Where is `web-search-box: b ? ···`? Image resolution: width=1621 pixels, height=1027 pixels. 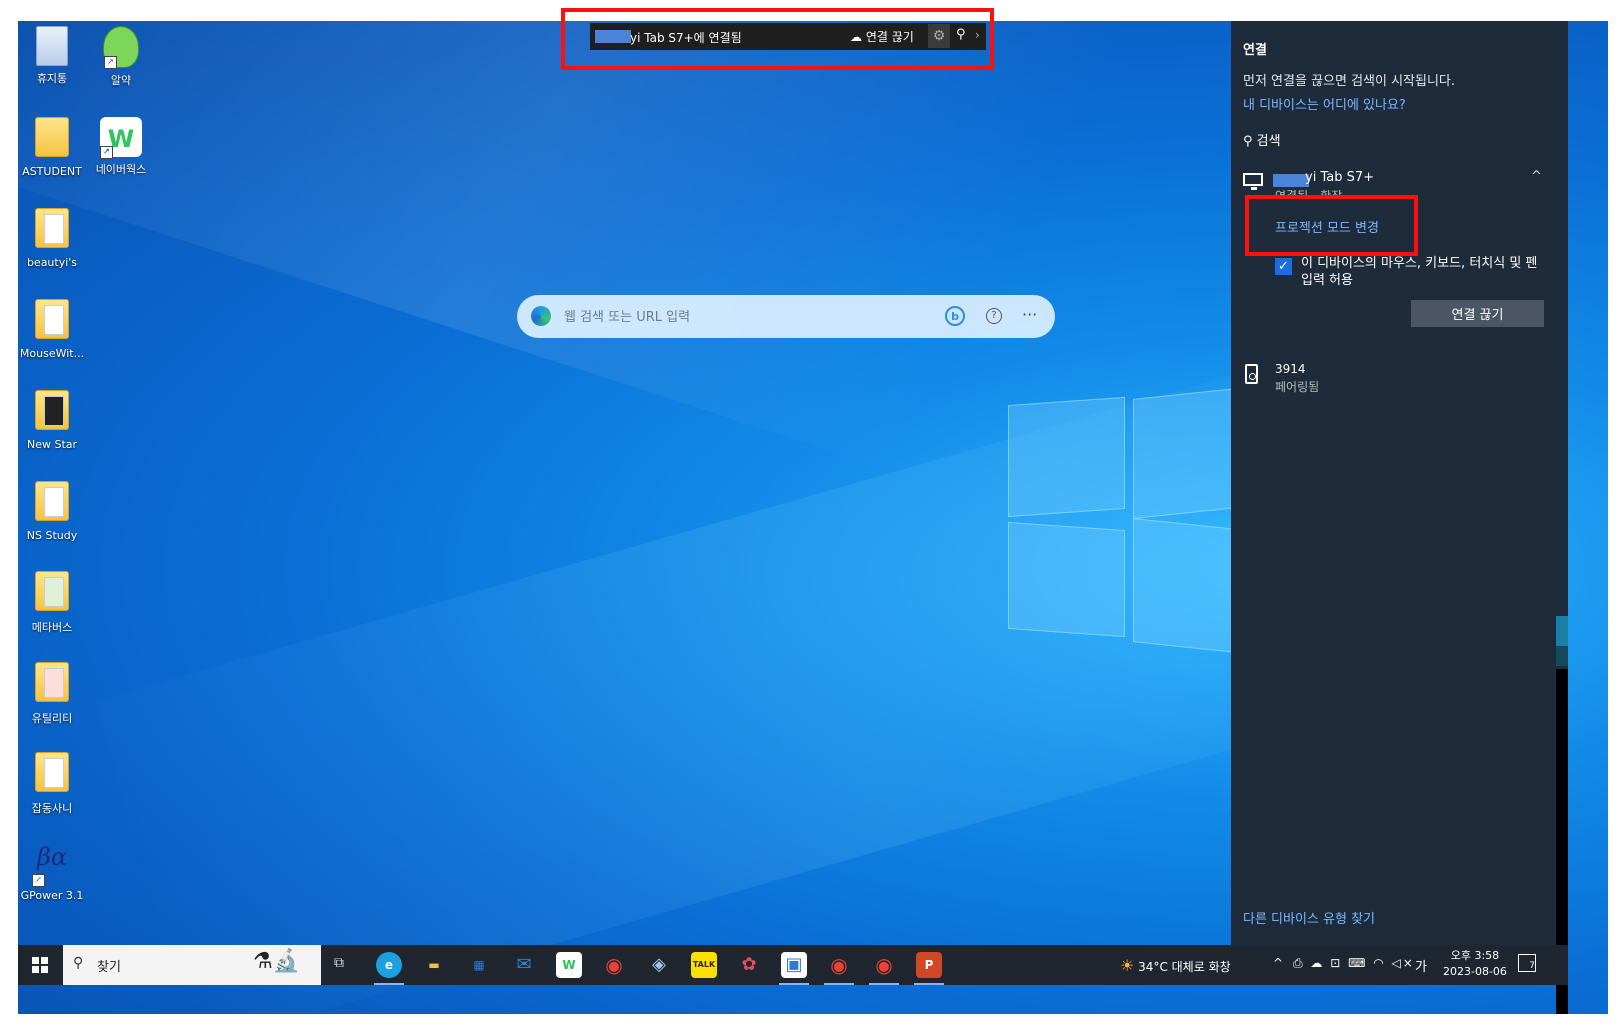
web-search-box: b ? ··· is located at coordinates (786, 316).